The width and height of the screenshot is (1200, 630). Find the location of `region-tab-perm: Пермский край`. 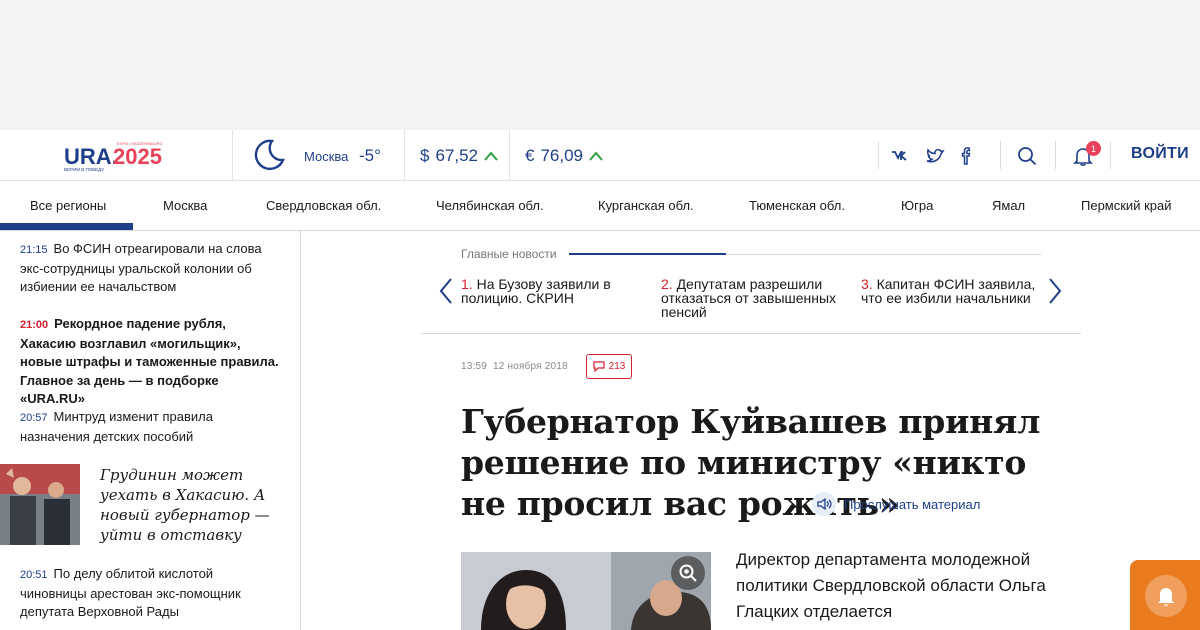

region-tab-perm: Пермский край is located at coordinates (1126, 205).